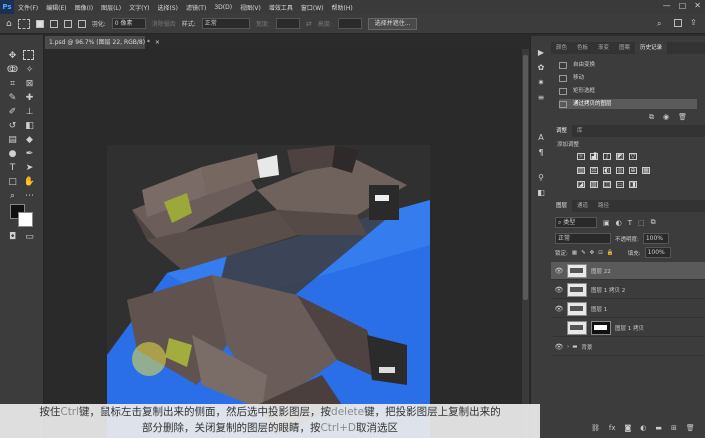  What do you see at coordinates (12, 84) in the screenshot?
I see `crop-tool-icon: ⌗` at bounding box center [12, 84].